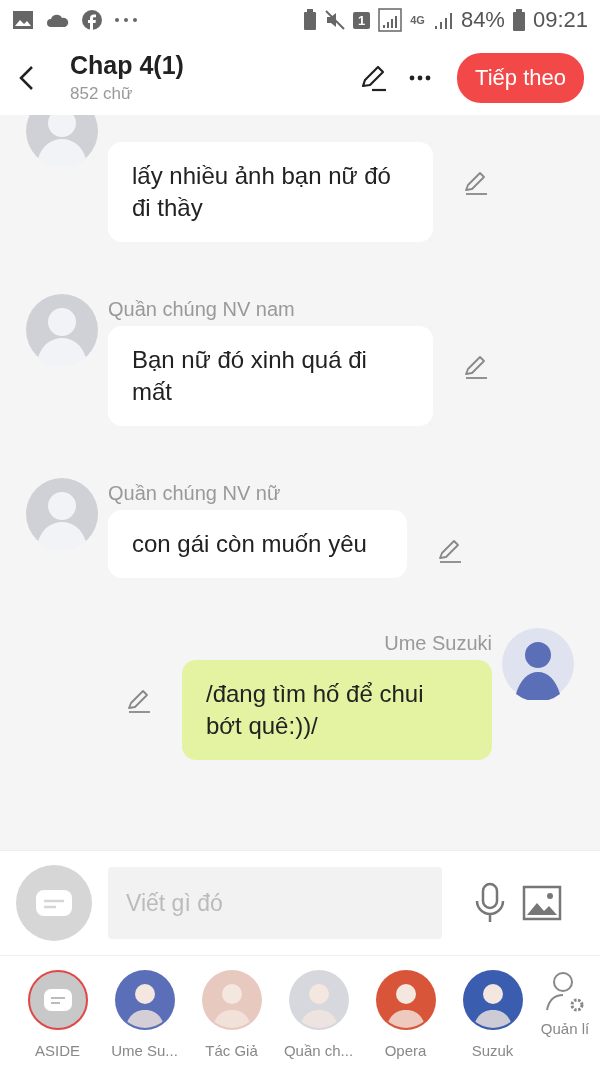 This screenshot has width=600, height=1067. What do you see at coordinates (270, 376) in the screenshot?
I see `message-bubble: Bạn nữ đó xinh quá đi mất` at bounding box center [270, 376].